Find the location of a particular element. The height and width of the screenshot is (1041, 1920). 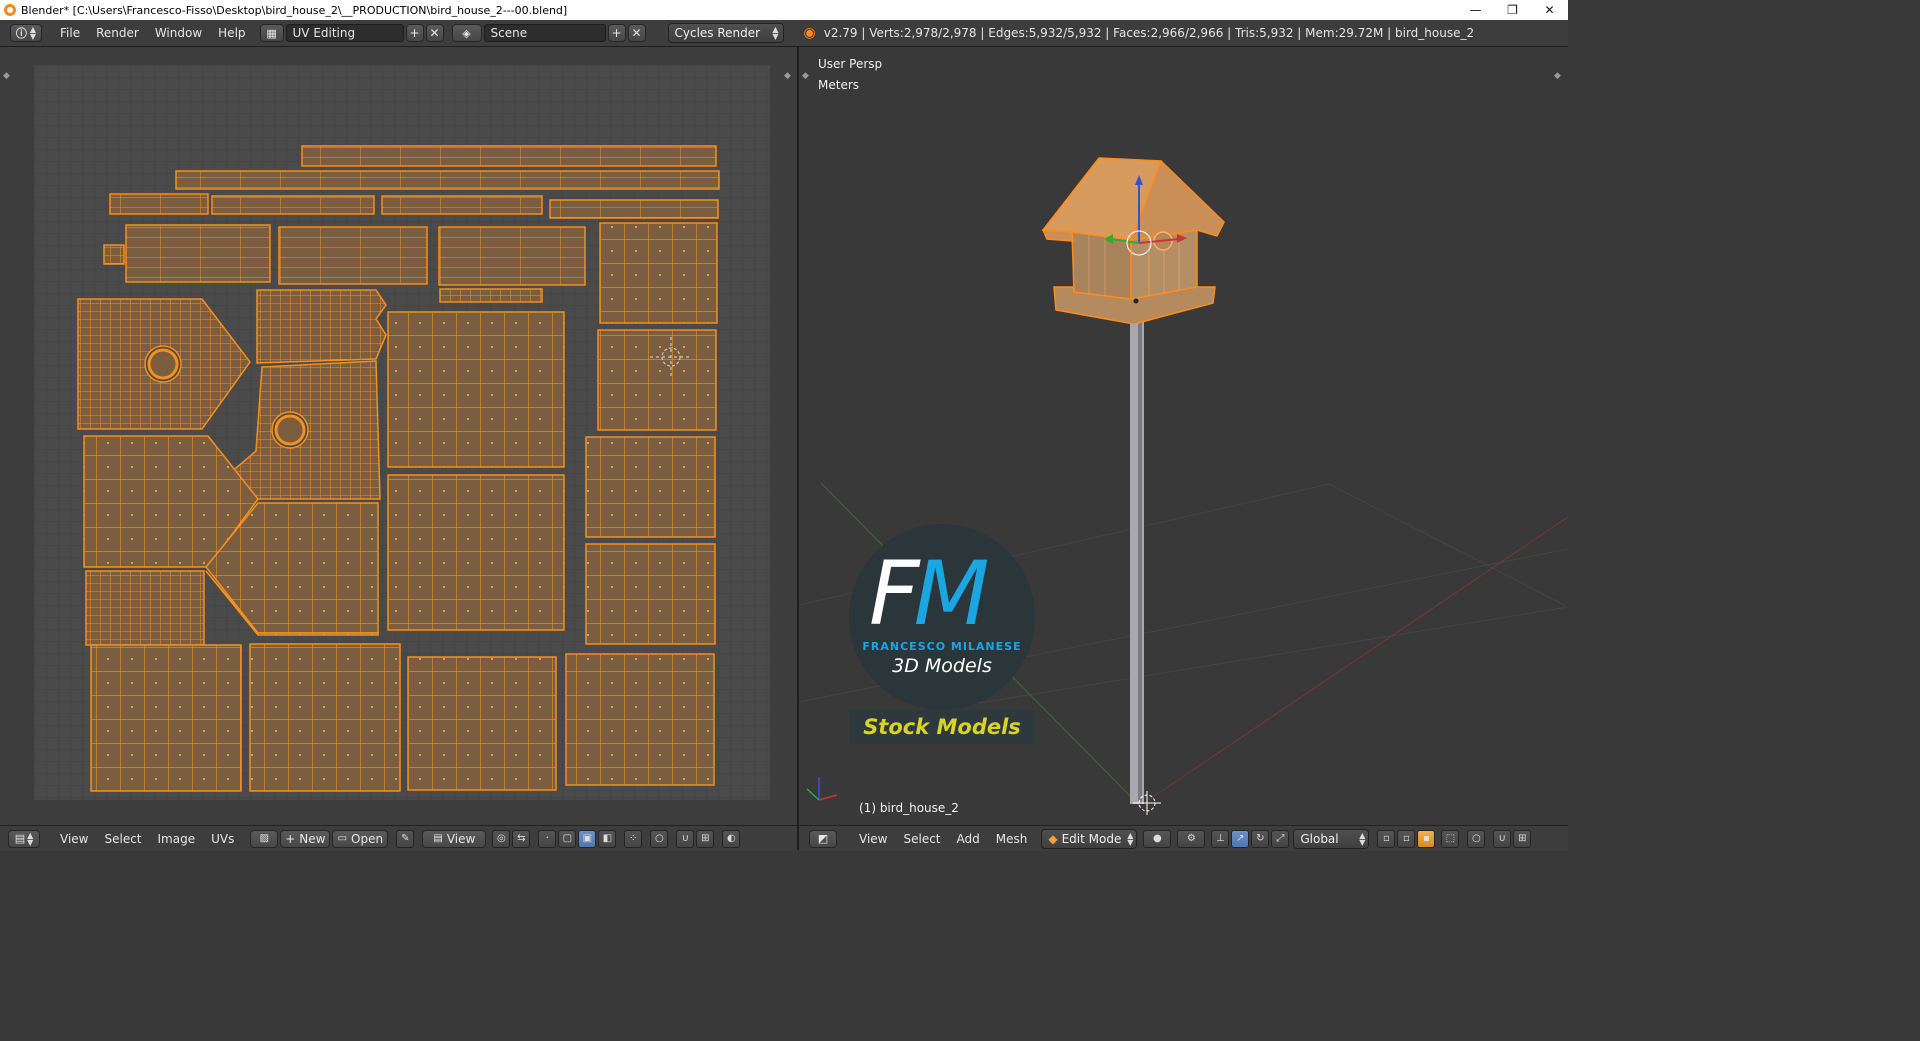

pin-icon: ✎ is located at coordinates (405, 838).